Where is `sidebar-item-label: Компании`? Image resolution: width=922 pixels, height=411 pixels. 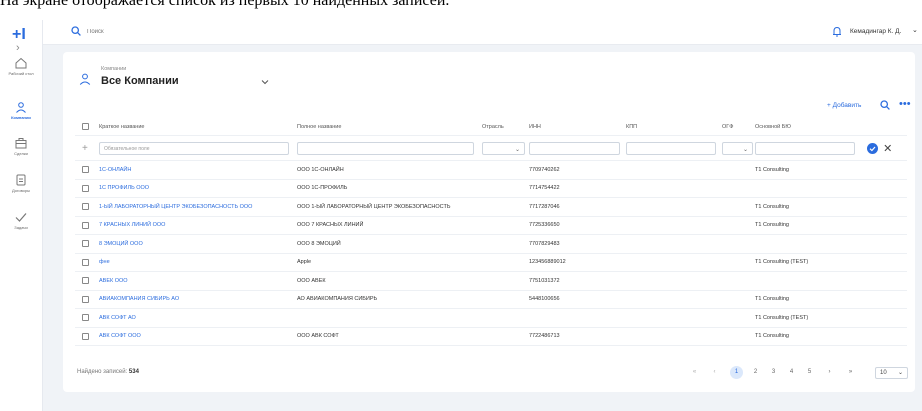
sidebar-item-label: Компании is located at coordinates (21, 117).